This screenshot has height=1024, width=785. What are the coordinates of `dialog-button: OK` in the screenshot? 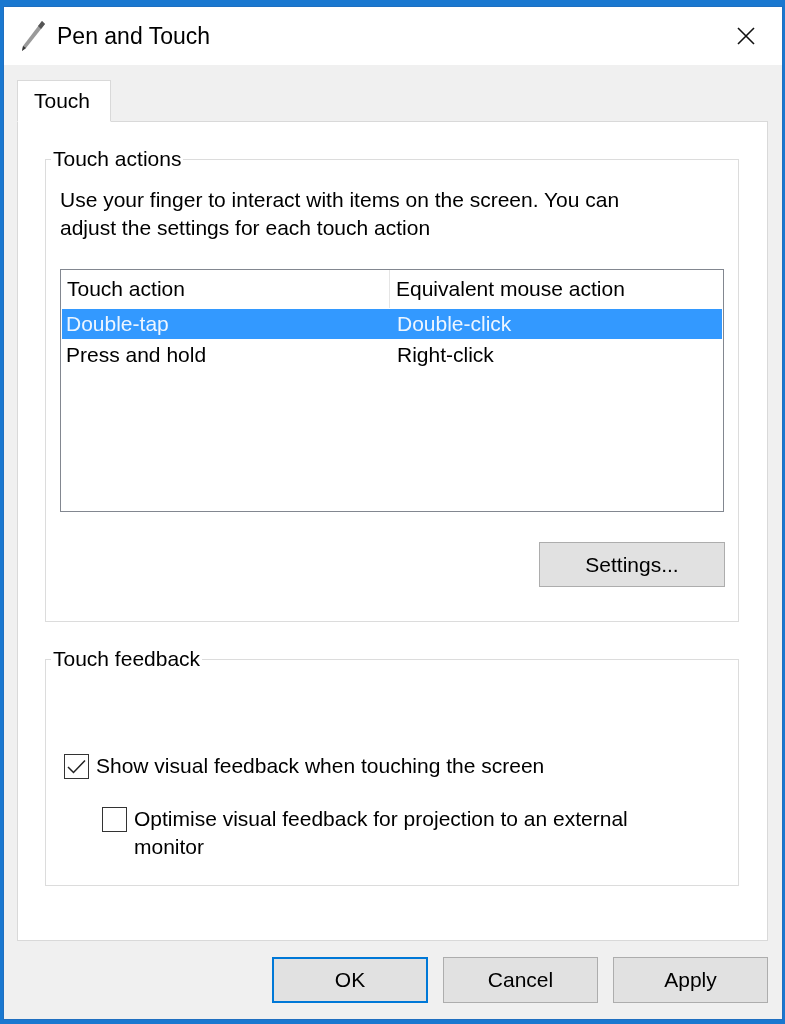 It's located at (350, 980).